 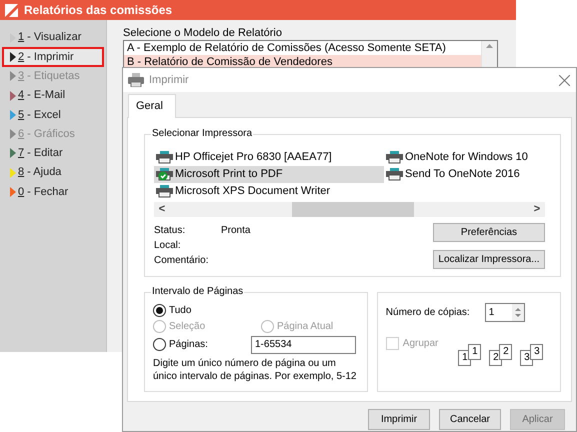 I want to click on radio-label: Páginas:, so click(x=189, y=345).